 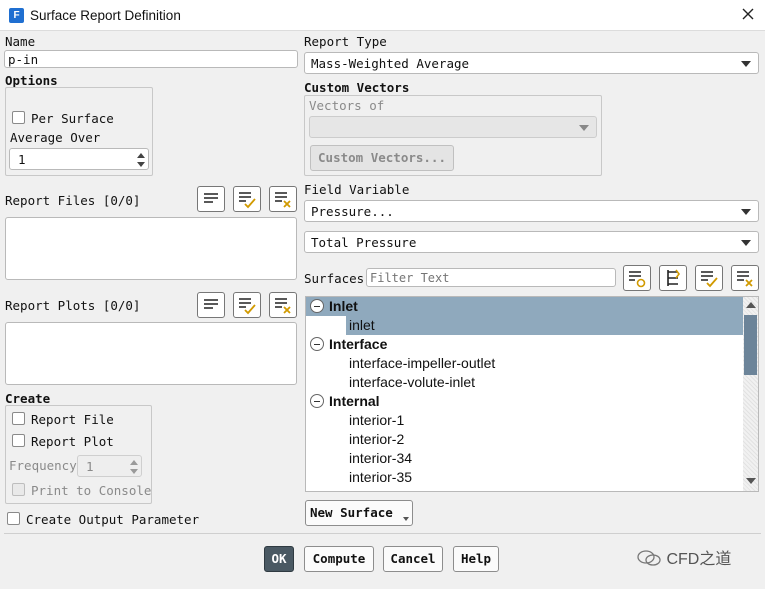 I want to click on tree-item-label: interior-2, so click(x=377, y=439).